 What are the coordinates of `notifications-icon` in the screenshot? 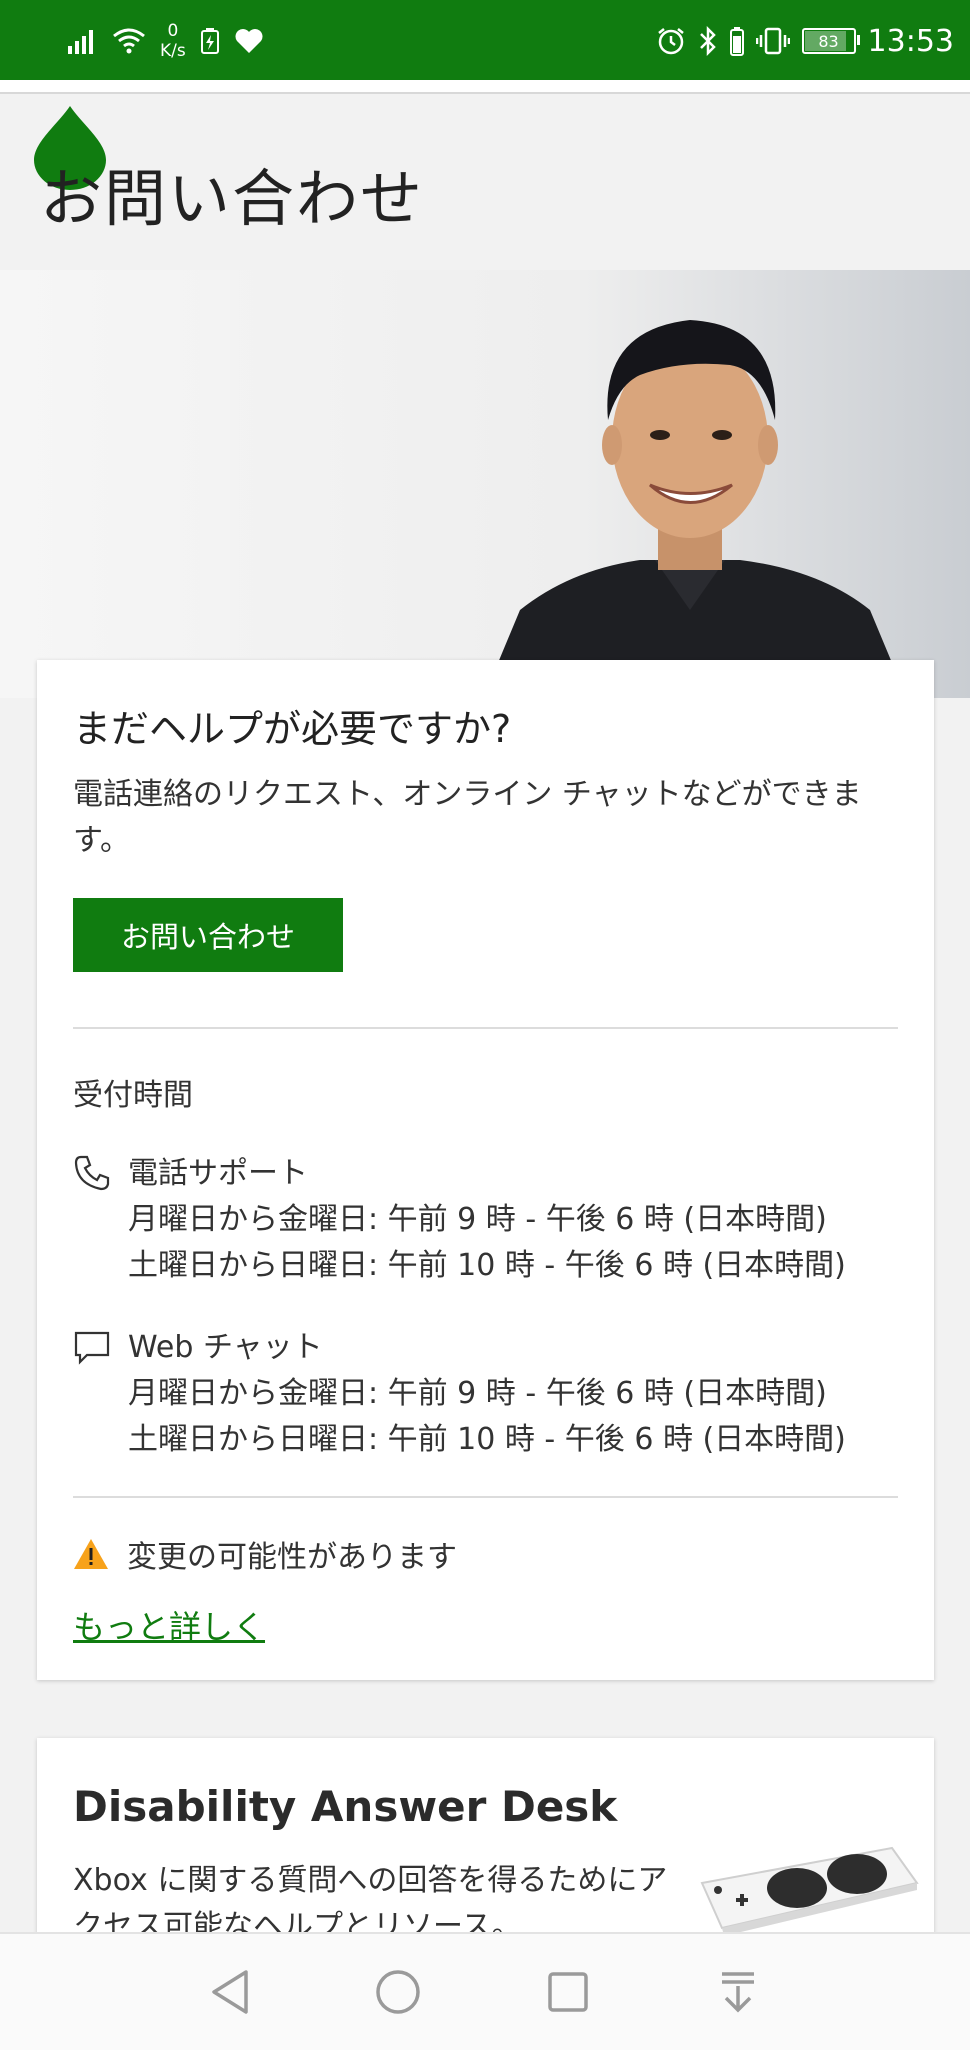 It's located at (738, 1992).